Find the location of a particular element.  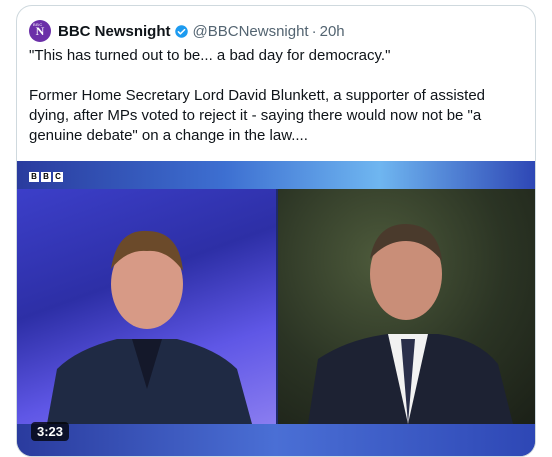

tweet-header: BBC N BBC Newsnight @BBCNewsnight · 20h is located at coordinates (187, 31).